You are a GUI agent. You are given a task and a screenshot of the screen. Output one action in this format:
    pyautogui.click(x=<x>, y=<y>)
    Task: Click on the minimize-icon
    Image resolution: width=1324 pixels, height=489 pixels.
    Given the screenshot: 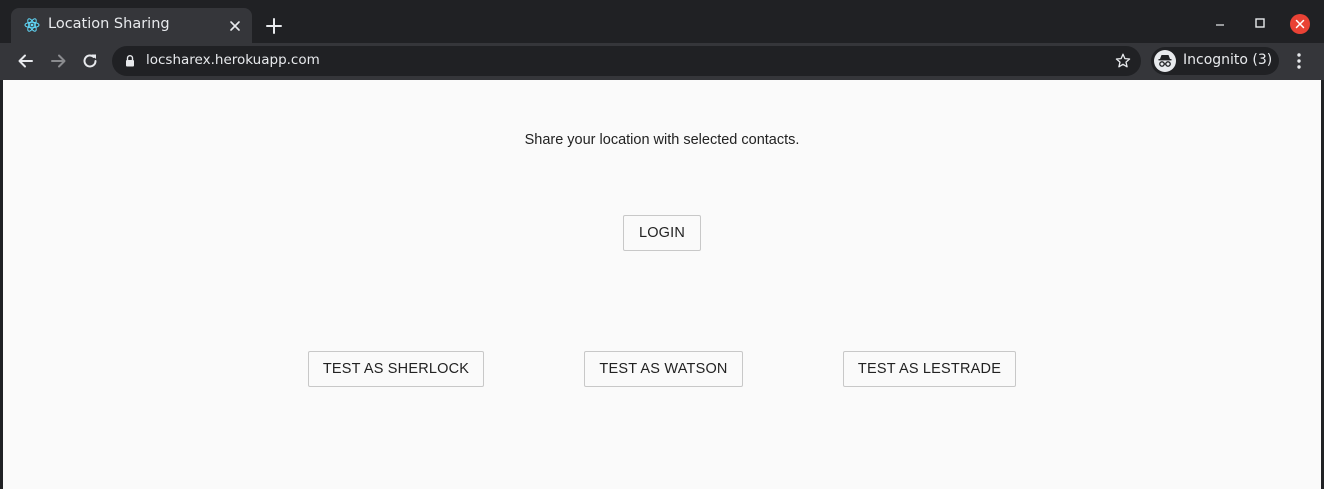 What is the action you would take?
    pyautogui.click(x=1220, y=24)
    